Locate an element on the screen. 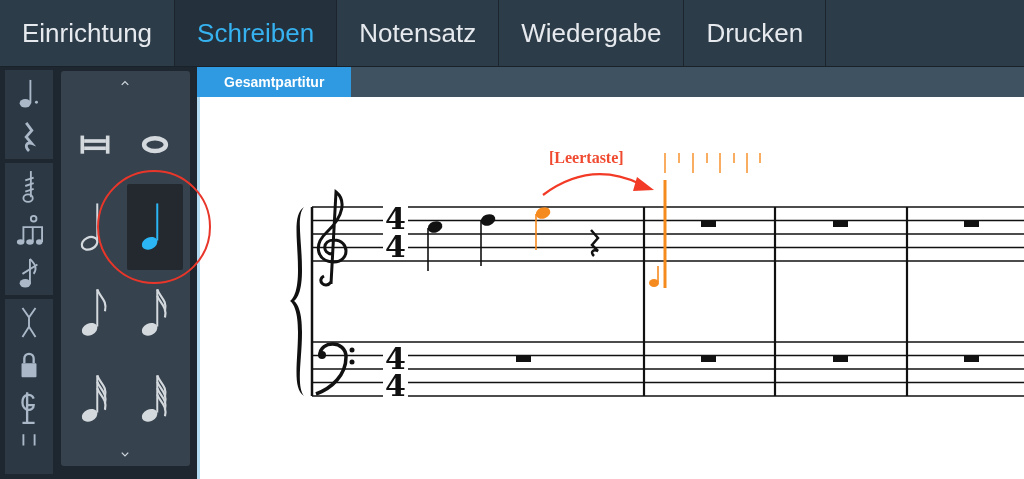 Image resolution: width=1024 pixels, height=479 pixels. mode-tab: Notensatz is located at coordinates (418, 33).